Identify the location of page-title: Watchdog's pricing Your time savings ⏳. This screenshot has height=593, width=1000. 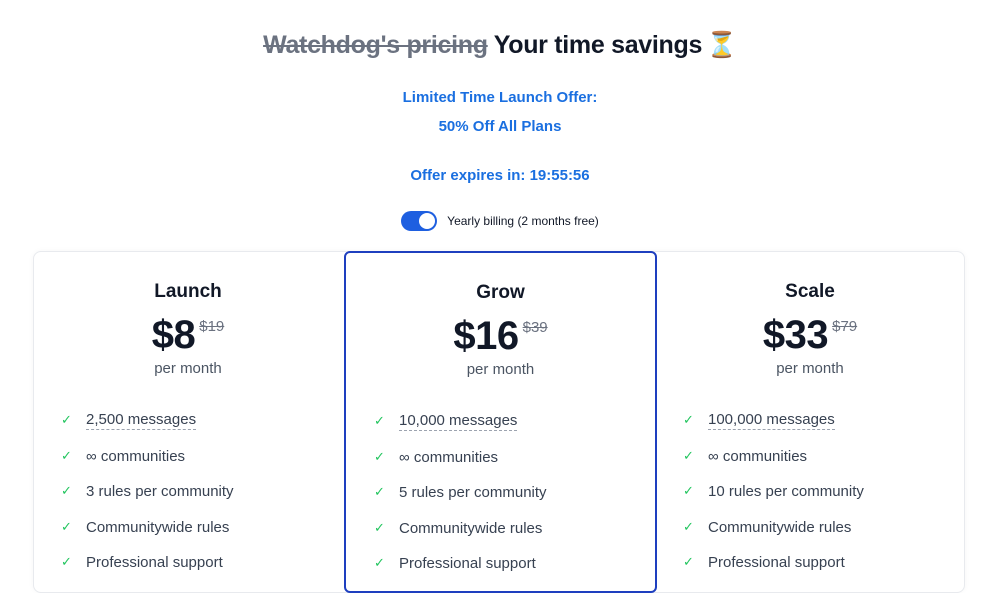
(500, 45).